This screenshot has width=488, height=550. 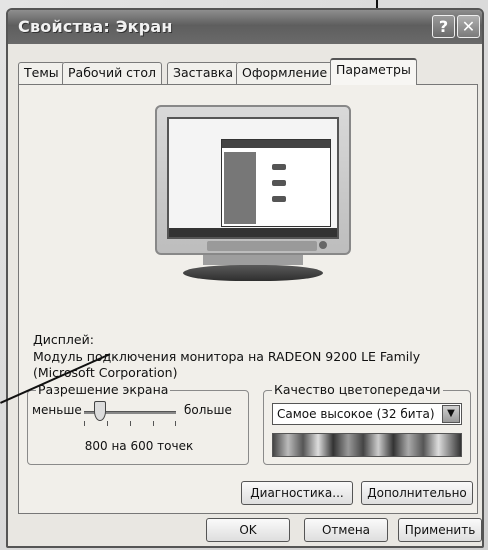 I want to click on resolution-group-title: Разрешение экрана, so click(x=103, y=389).